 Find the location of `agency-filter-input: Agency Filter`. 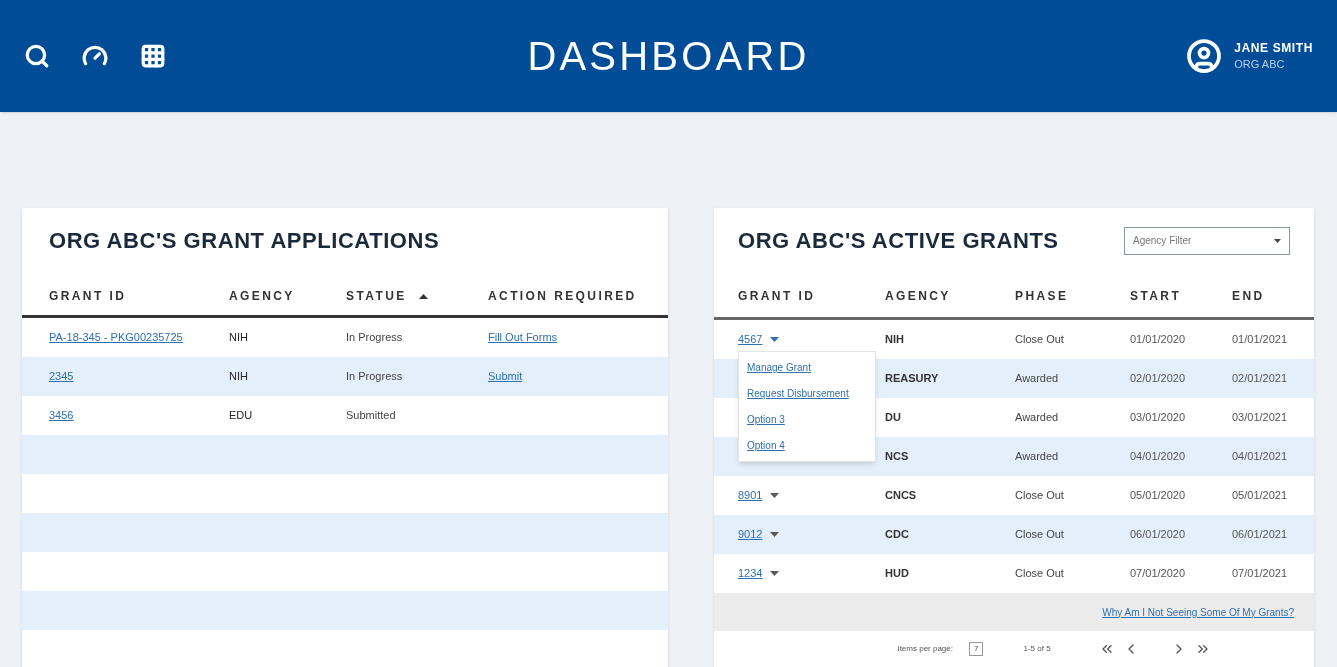

agency-filter-input: Agency Filter is located at coordinates (1198, 240).